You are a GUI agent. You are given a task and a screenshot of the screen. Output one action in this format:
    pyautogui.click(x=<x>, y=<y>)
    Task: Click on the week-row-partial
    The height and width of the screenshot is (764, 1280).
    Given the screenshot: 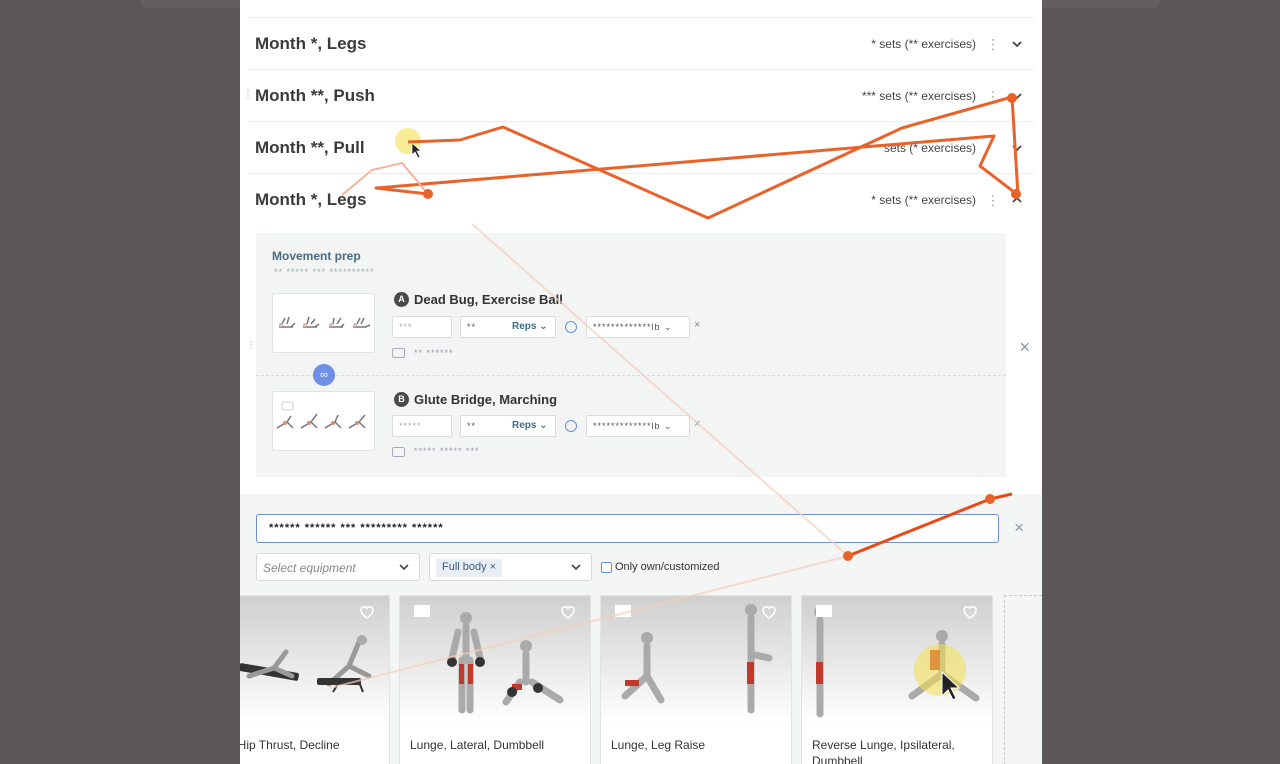 What is the action you would take?
    pyautogui.click(x=641, y=9)
    